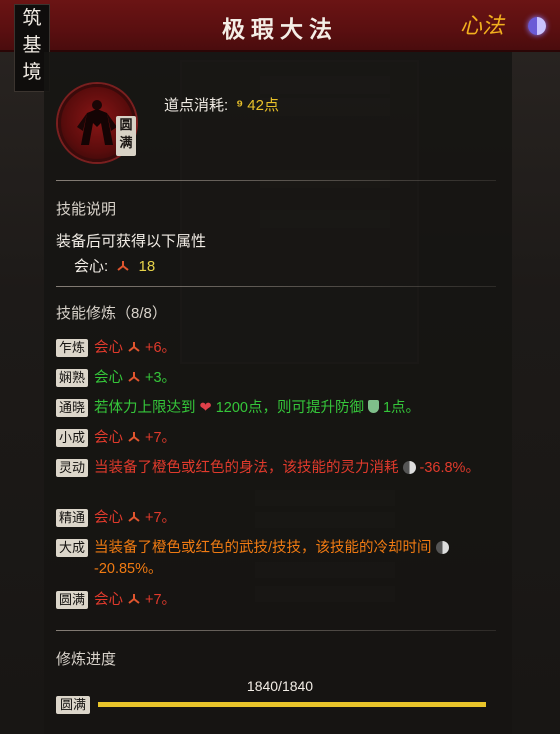 Image resolution: width=560 pixels, height=734 pixels. Describe the element at coordinates (72, 408) in the screenshot. I see `training-tag: 通晓` at that location.